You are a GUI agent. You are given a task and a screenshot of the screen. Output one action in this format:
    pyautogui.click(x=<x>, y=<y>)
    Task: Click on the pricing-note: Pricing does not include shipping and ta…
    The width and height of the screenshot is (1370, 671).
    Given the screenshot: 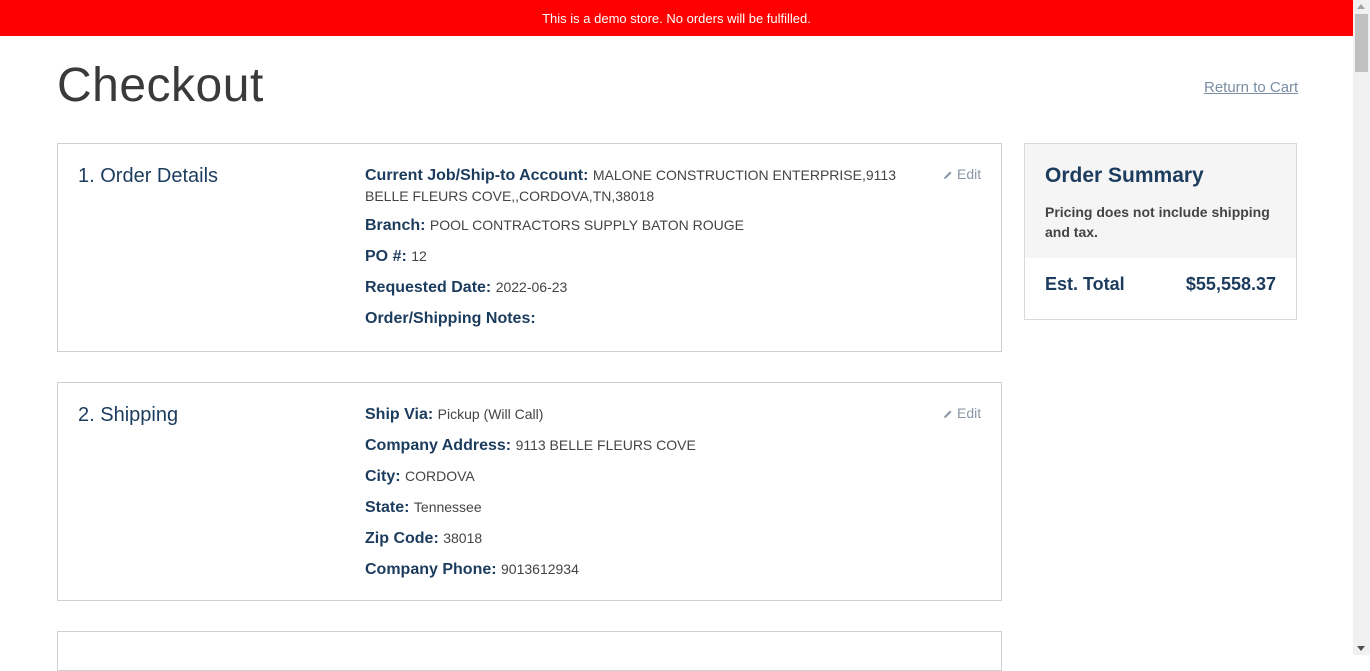 What is the action you would take?
    pyautogui.click(x=1157, y=222)
    